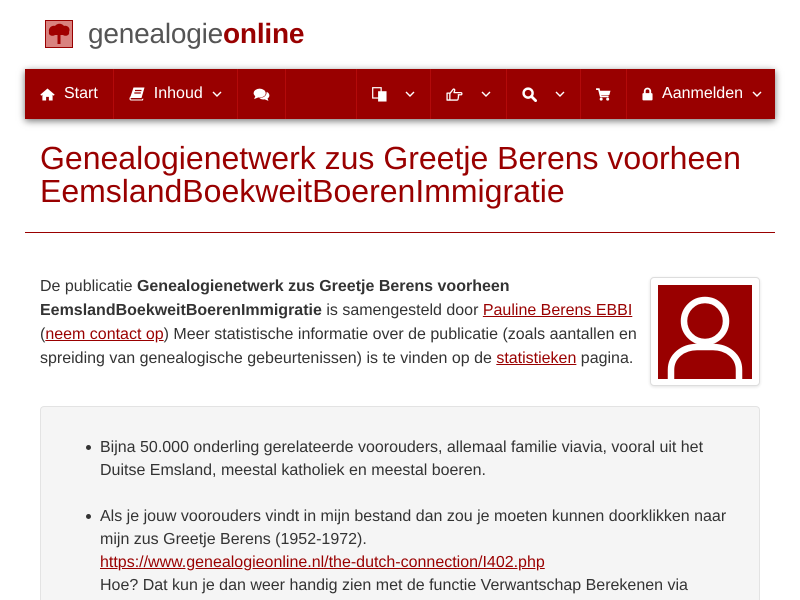 The image size is (800, 600). What do you see at coordinates (69, 94) in the screenshot?
I see `navbar-item: Start` at bounding box center [69, 94].